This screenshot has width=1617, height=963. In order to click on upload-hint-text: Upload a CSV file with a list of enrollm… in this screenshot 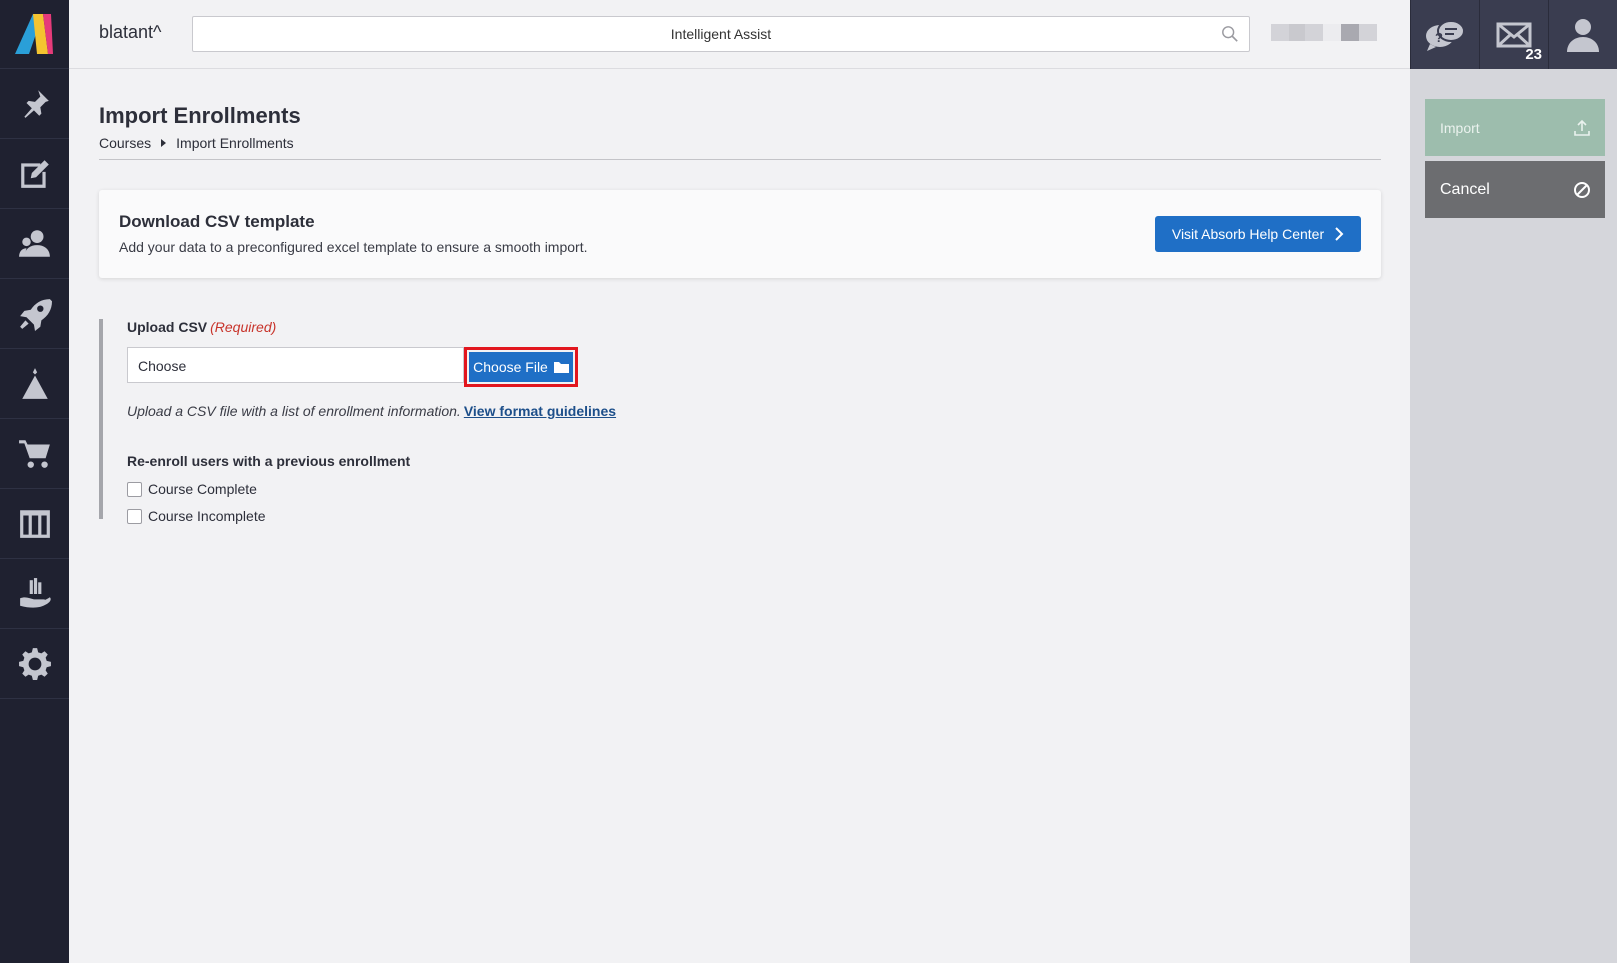, I will do `click(294, 411)`.